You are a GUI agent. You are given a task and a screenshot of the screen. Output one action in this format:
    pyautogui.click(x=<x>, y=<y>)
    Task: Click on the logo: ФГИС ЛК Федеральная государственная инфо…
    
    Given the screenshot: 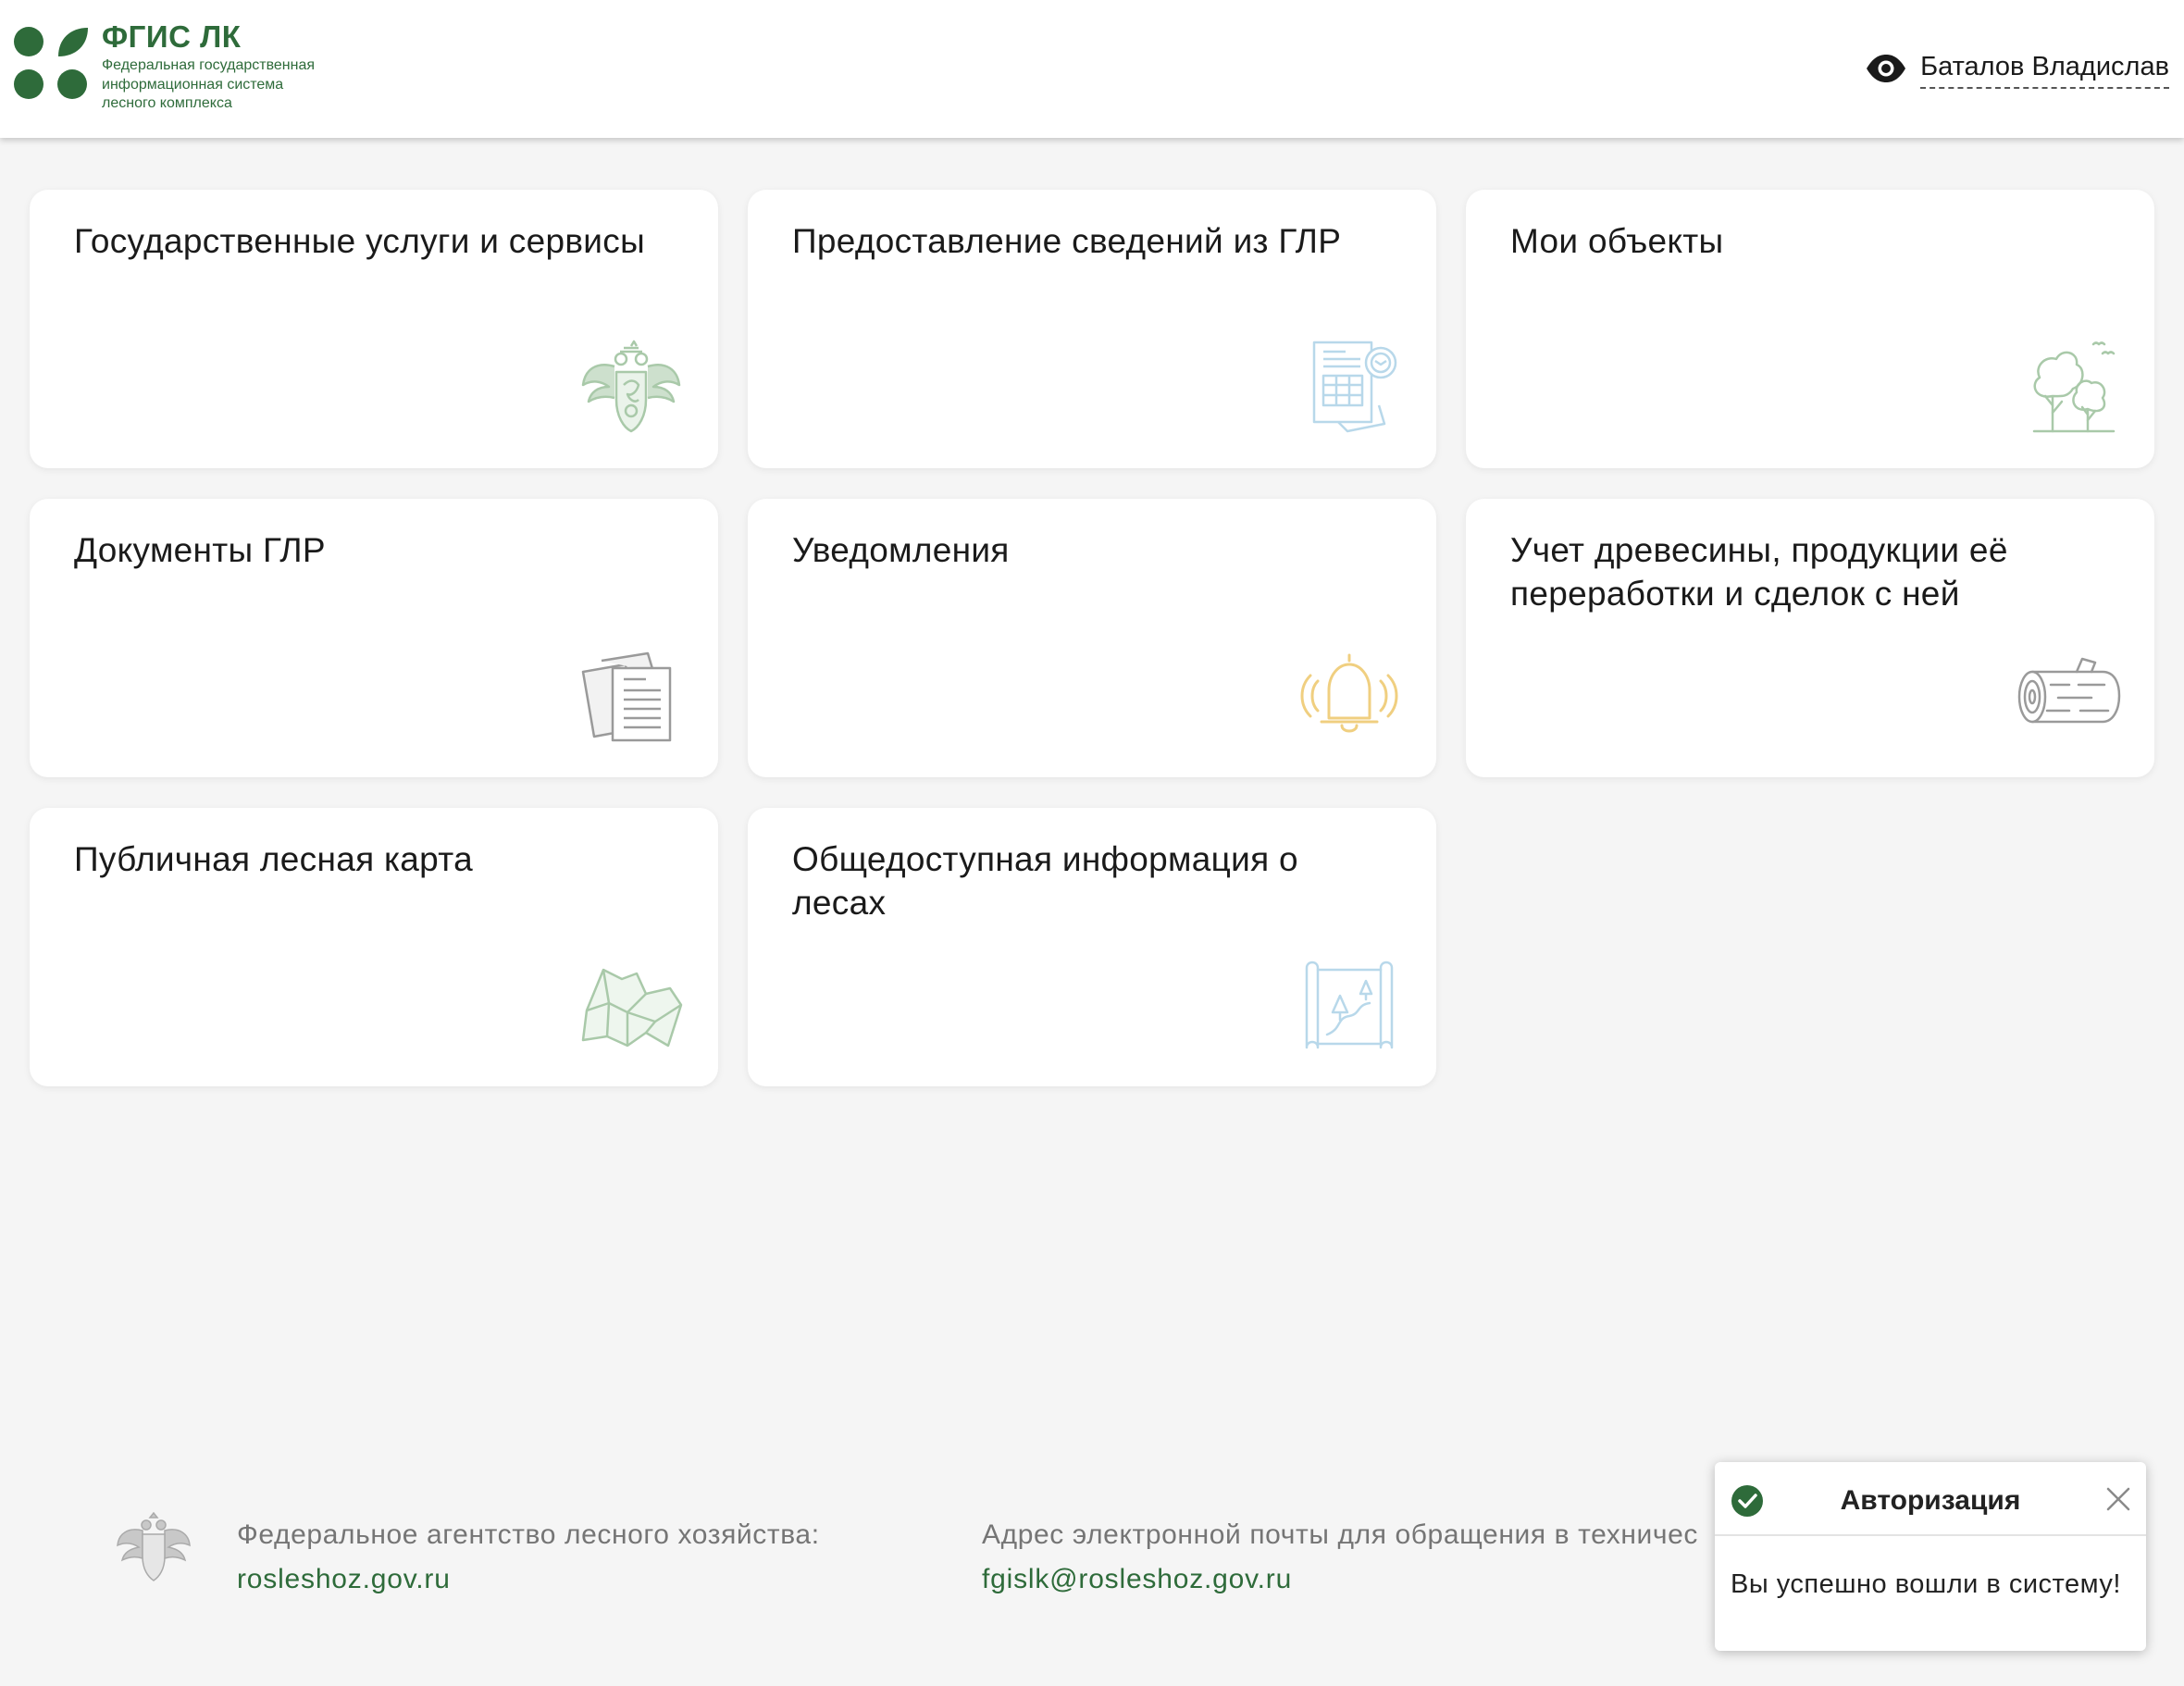 What is the action you would take?
    pyautogui.click(x=164, y=67)
    